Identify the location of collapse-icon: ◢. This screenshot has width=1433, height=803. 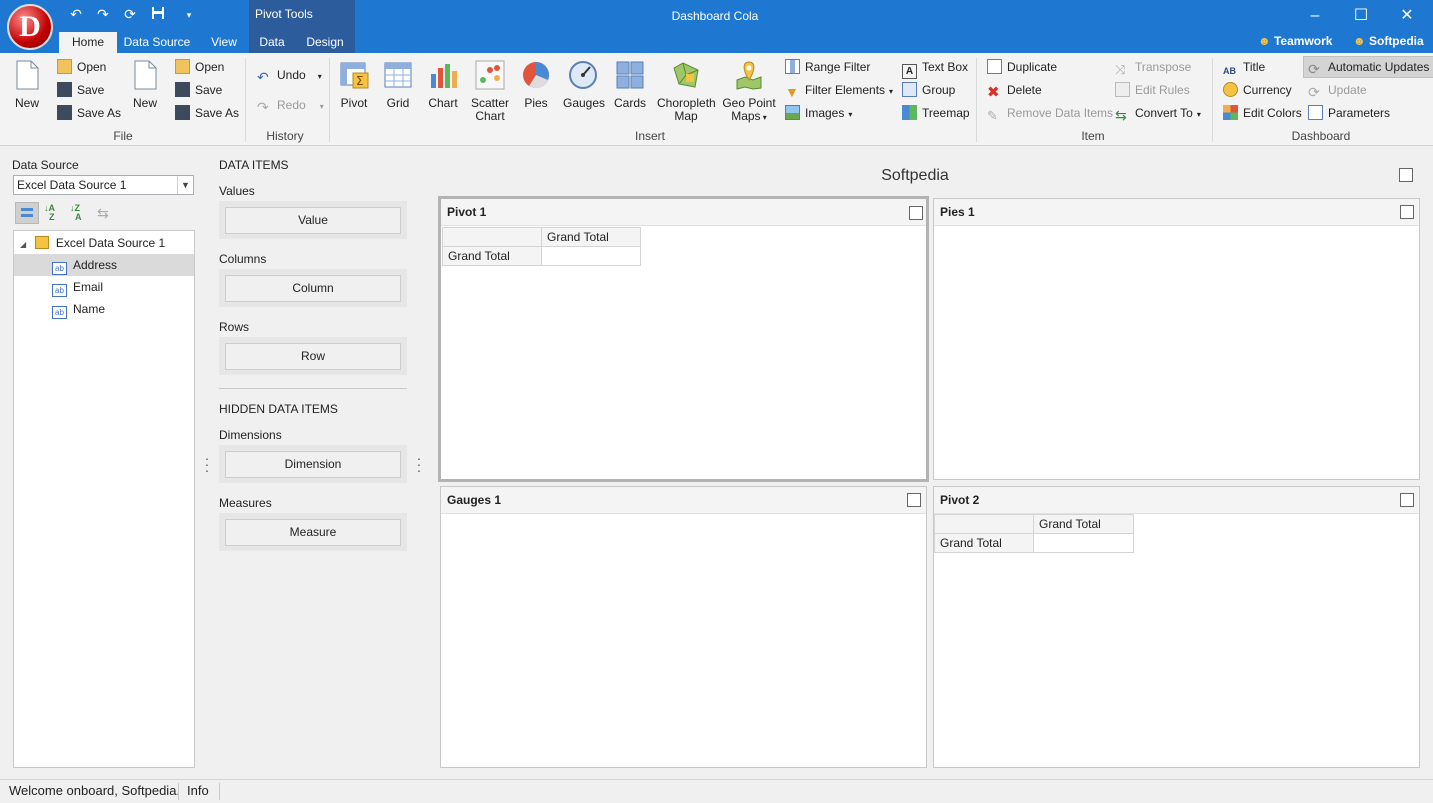
(23, 244).